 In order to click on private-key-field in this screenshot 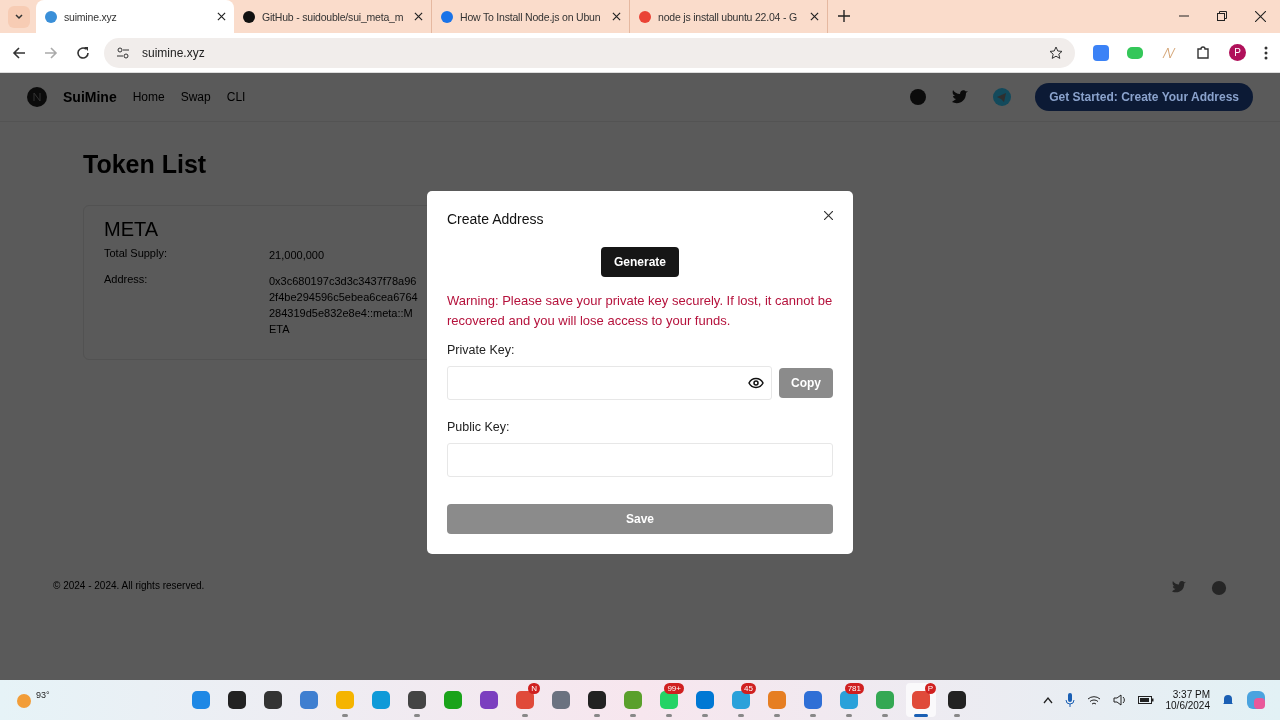, I will do `click(609, 383)`.